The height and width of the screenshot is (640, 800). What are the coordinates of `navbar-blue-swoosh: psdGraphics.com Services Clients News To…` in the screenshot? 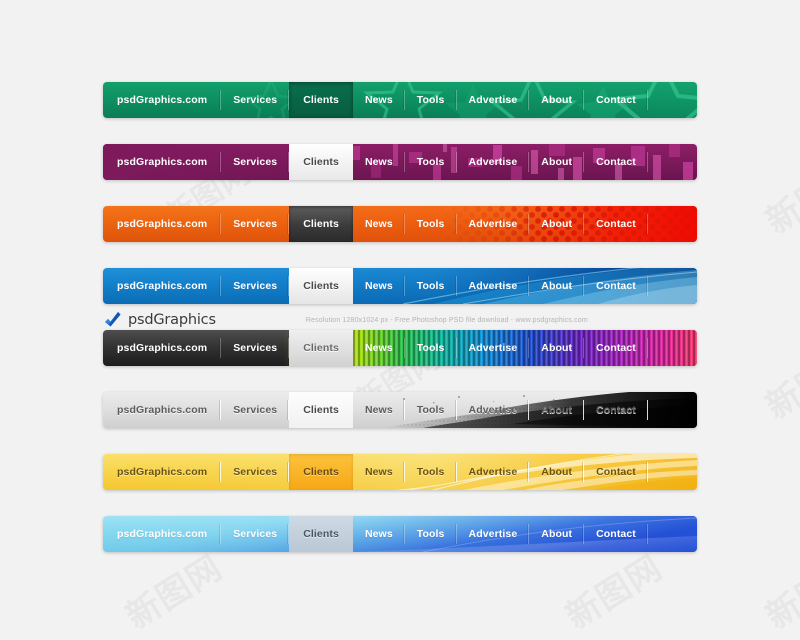 It's located at (400, 286).